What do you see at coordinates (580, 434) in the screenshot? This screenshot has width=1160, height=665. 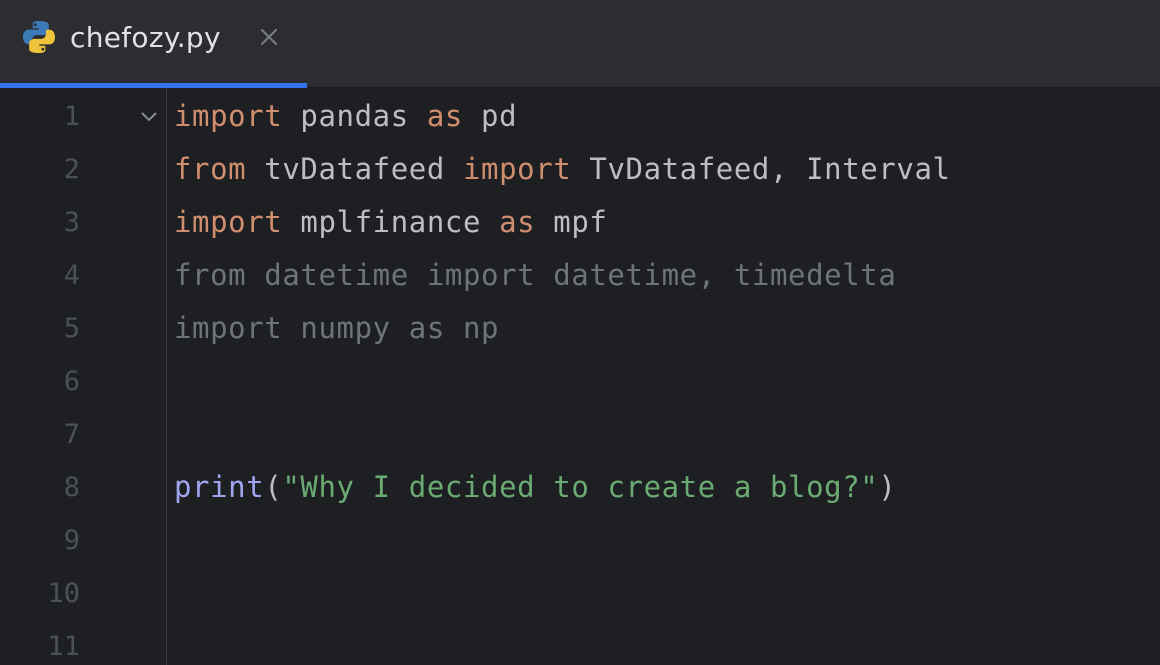 I see `code-line: 7` at bounding box center [580, 434].